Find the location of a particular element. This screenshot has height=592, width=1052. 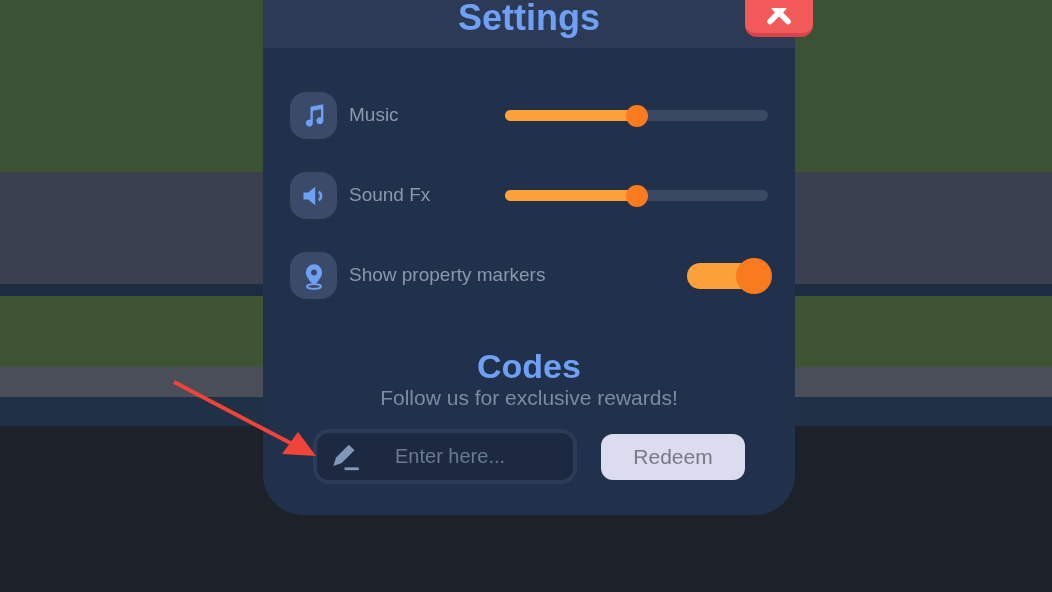

close-button is located at coordinates (779, 18).